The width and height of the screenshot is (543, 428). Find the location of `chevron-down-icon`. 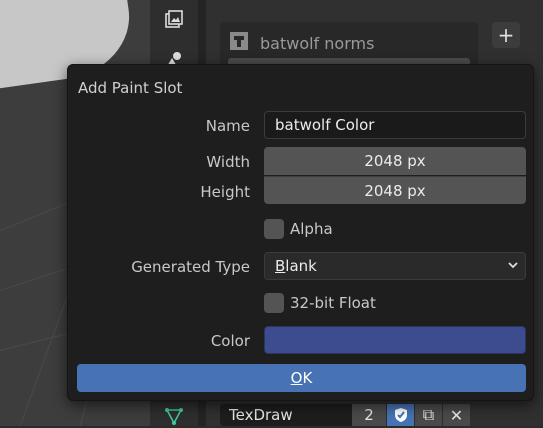

chevron-down-icon is located at coordinates (513, 266).